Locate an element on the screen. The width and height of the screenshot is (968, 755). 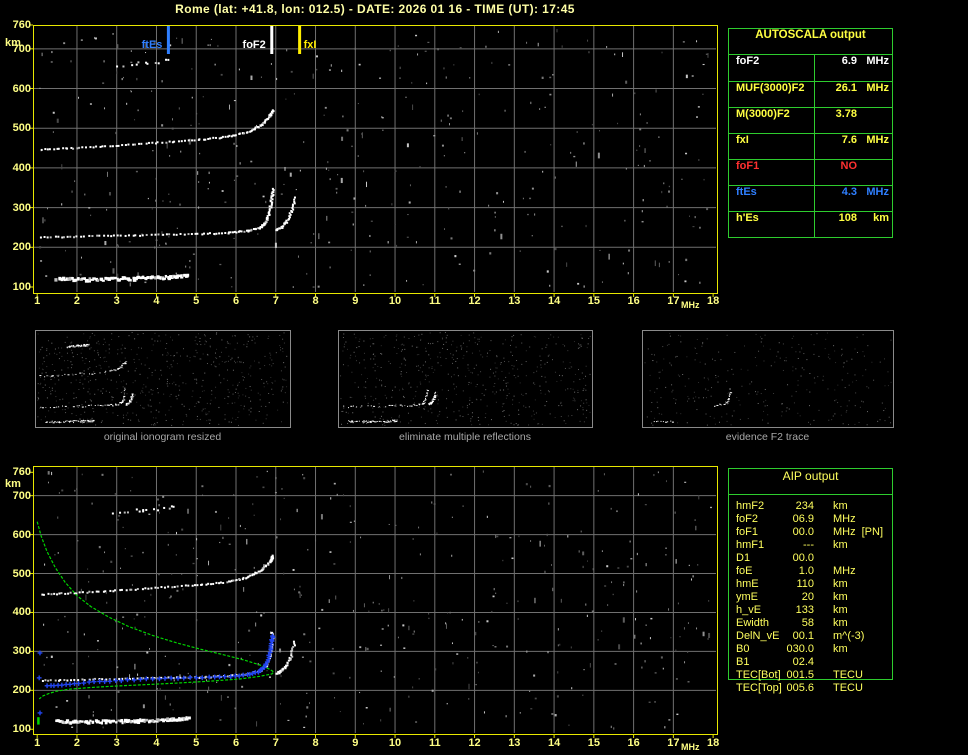
param-value-cell: 3.78 is located at coordinates (855, 120).